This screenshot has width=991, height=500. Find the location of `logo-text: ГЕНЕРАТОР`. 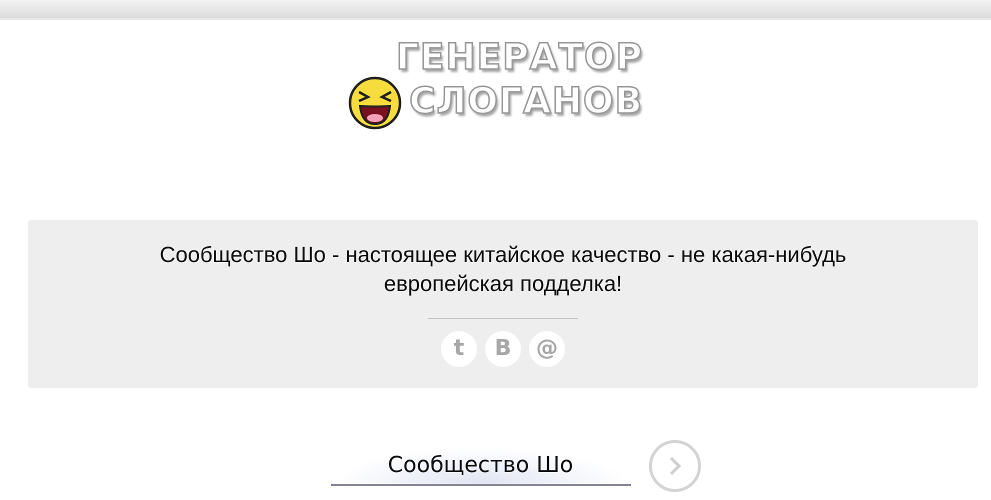

logo-text: ГЕНЕРАТОР is located at coordinates (520, 58).